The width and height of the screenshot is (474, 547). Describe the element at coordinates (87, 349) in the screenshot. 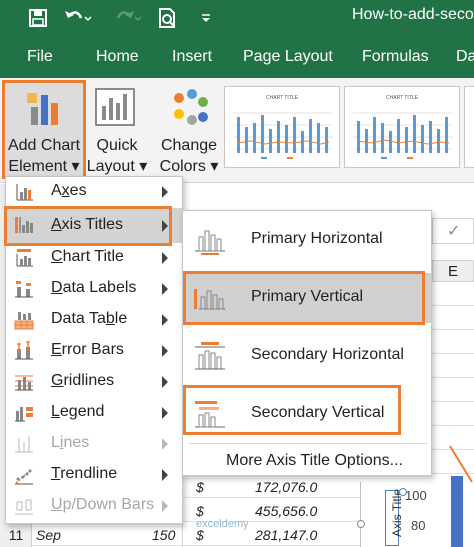

I see `menu-item-error-bars-label: Error Bars` at that location.